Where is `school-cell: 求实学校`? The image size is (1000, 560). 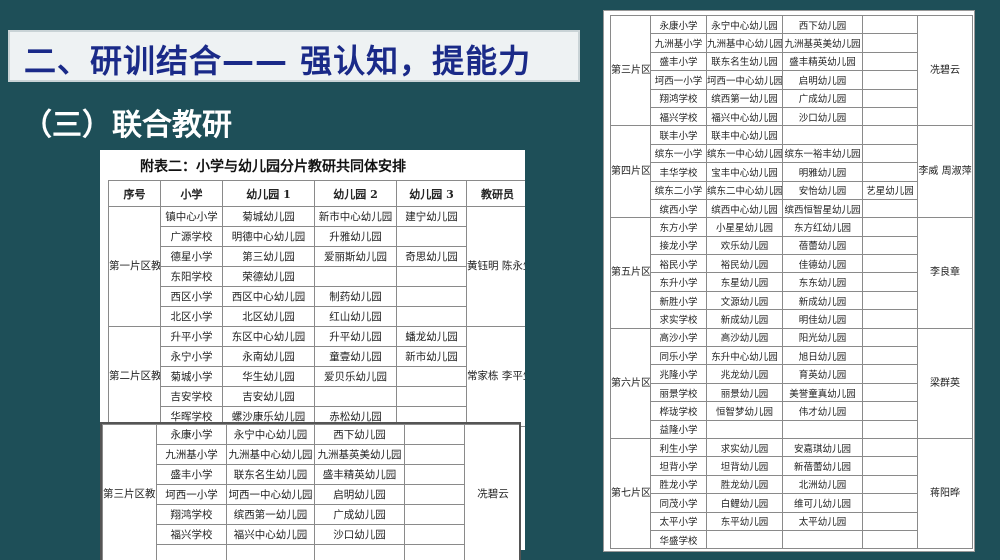
school-cell: 求实学校 is located at coordinates (678, 319).